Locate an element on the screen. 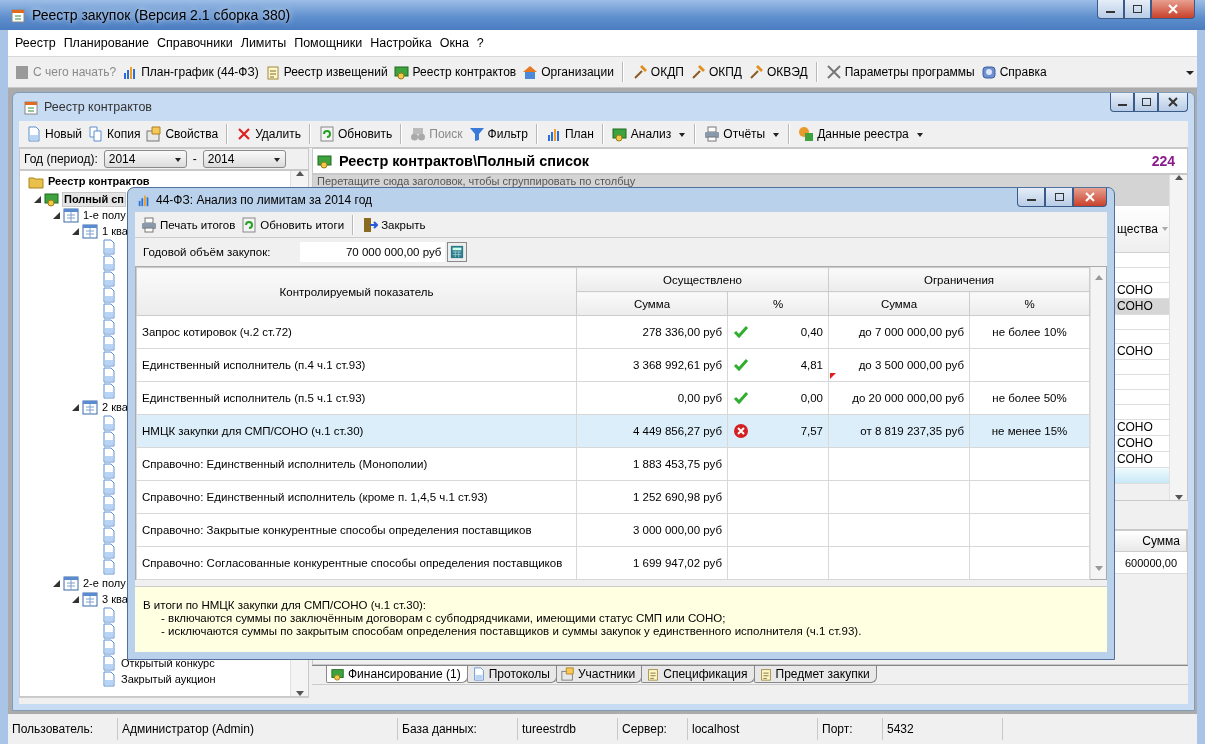  menu-item: Лимиты is located at coordinates (263, 43).